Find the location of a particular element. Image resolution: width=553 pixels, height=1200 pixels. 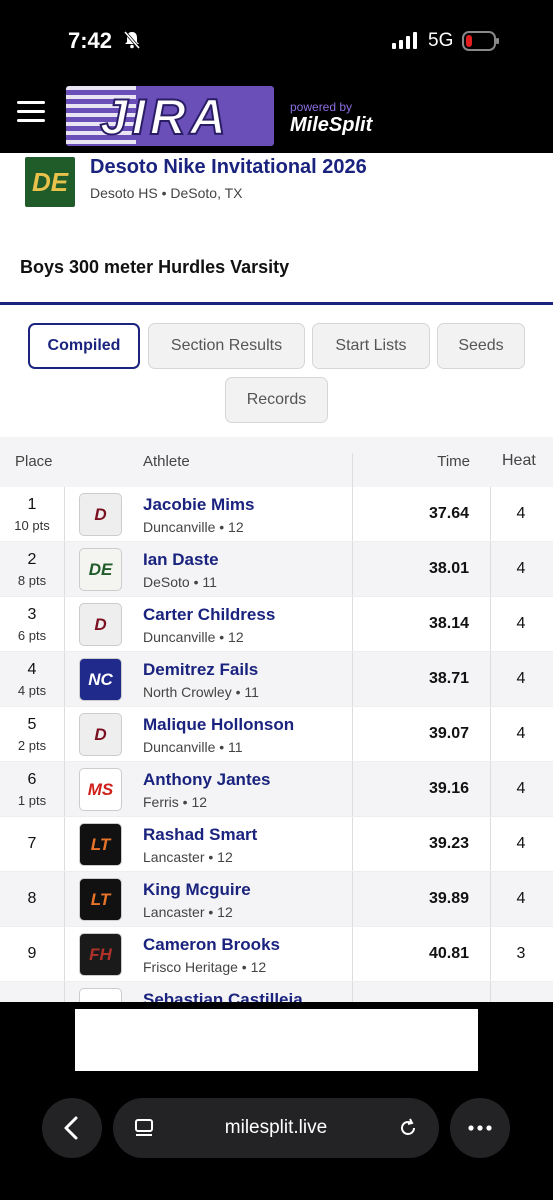

athlete-name-link: Carter Childress is located at coordinates (209, 615).